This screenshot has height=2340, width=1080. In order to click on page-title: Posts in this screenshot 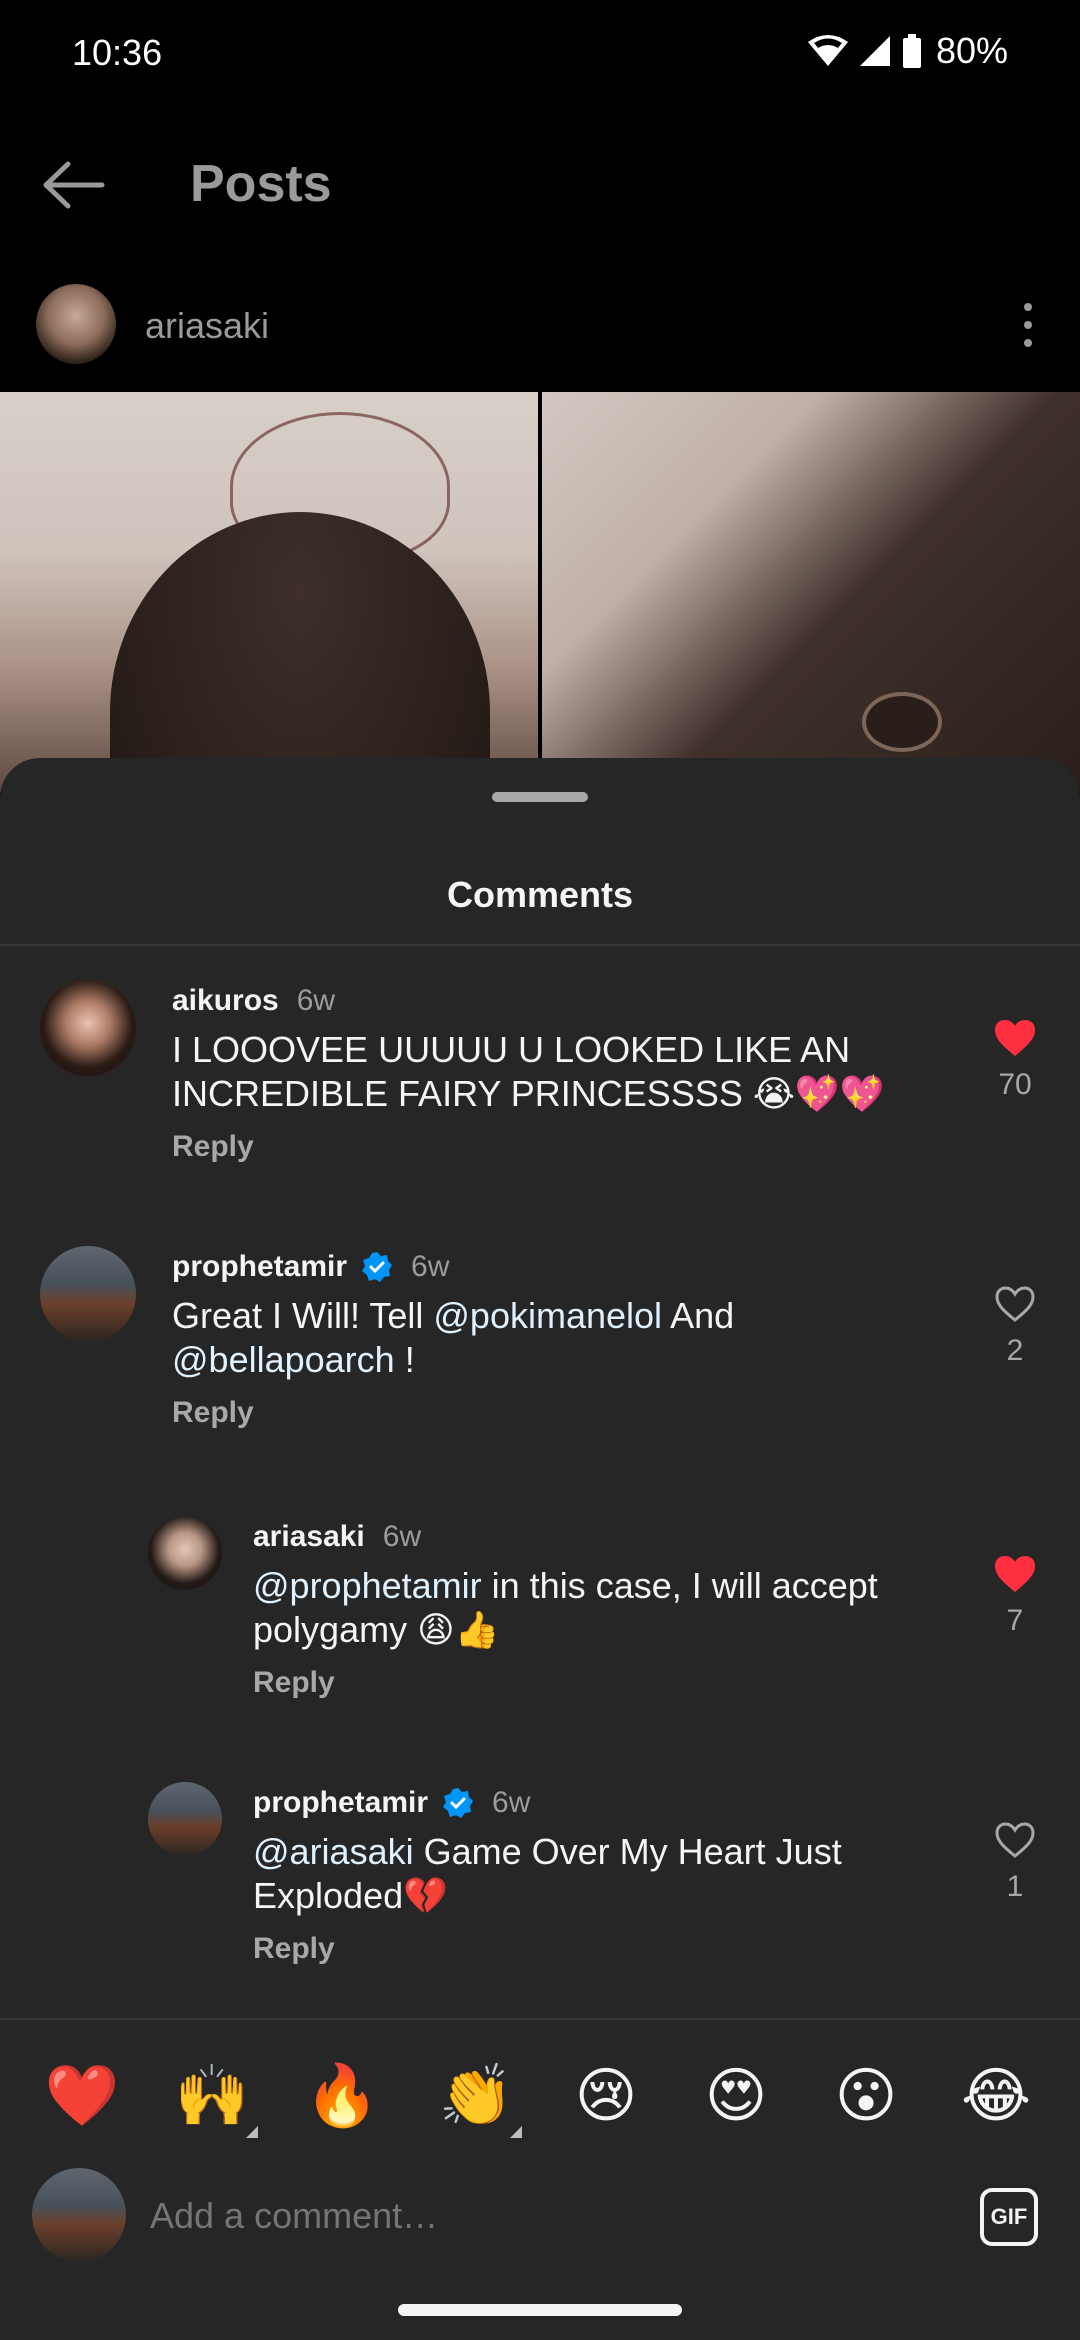, I will do `click(261, 184)`.